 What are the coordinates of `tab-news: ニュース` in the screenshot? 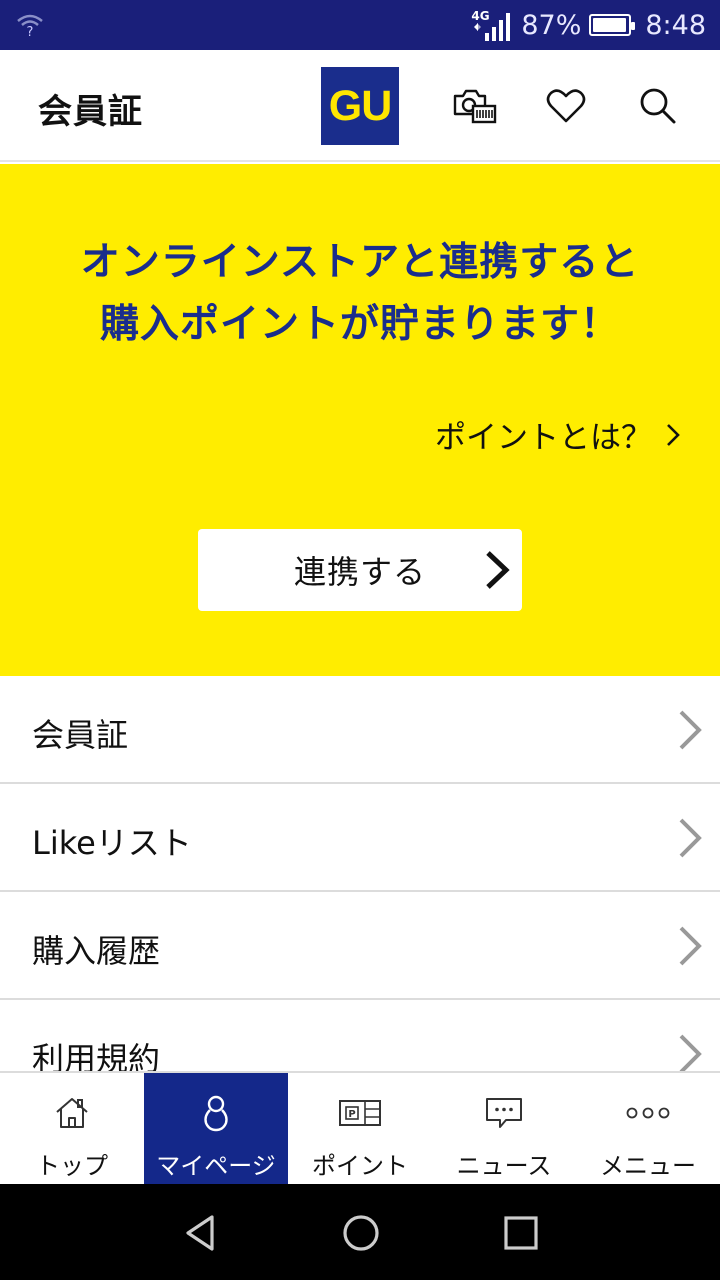 It's located at (504, 1129).